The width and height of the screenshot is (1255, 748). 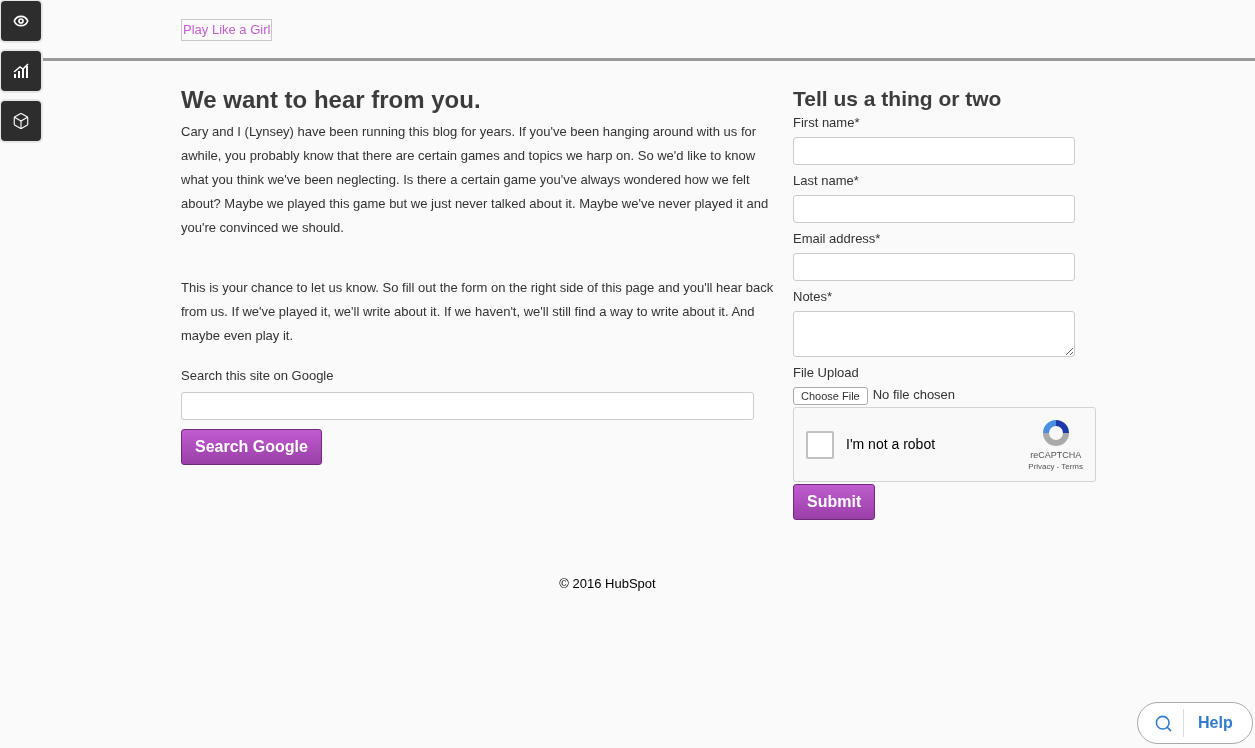 I want to click on search-icon, so click(x=1163, y=723).